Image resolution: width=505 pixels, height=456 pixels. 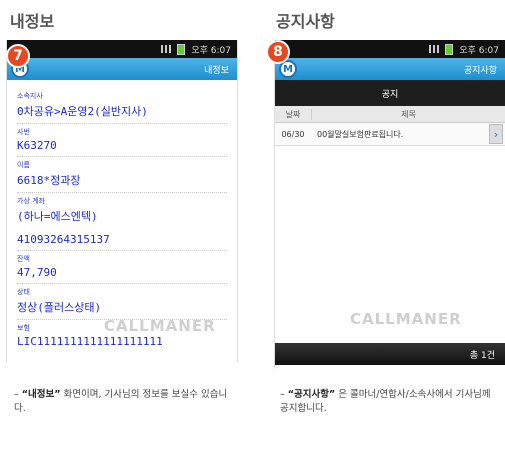 What do you see at coordinates (482, 355) in the screenshot?
I see `total-count: 총 1건` at bounding box center [482, 355].